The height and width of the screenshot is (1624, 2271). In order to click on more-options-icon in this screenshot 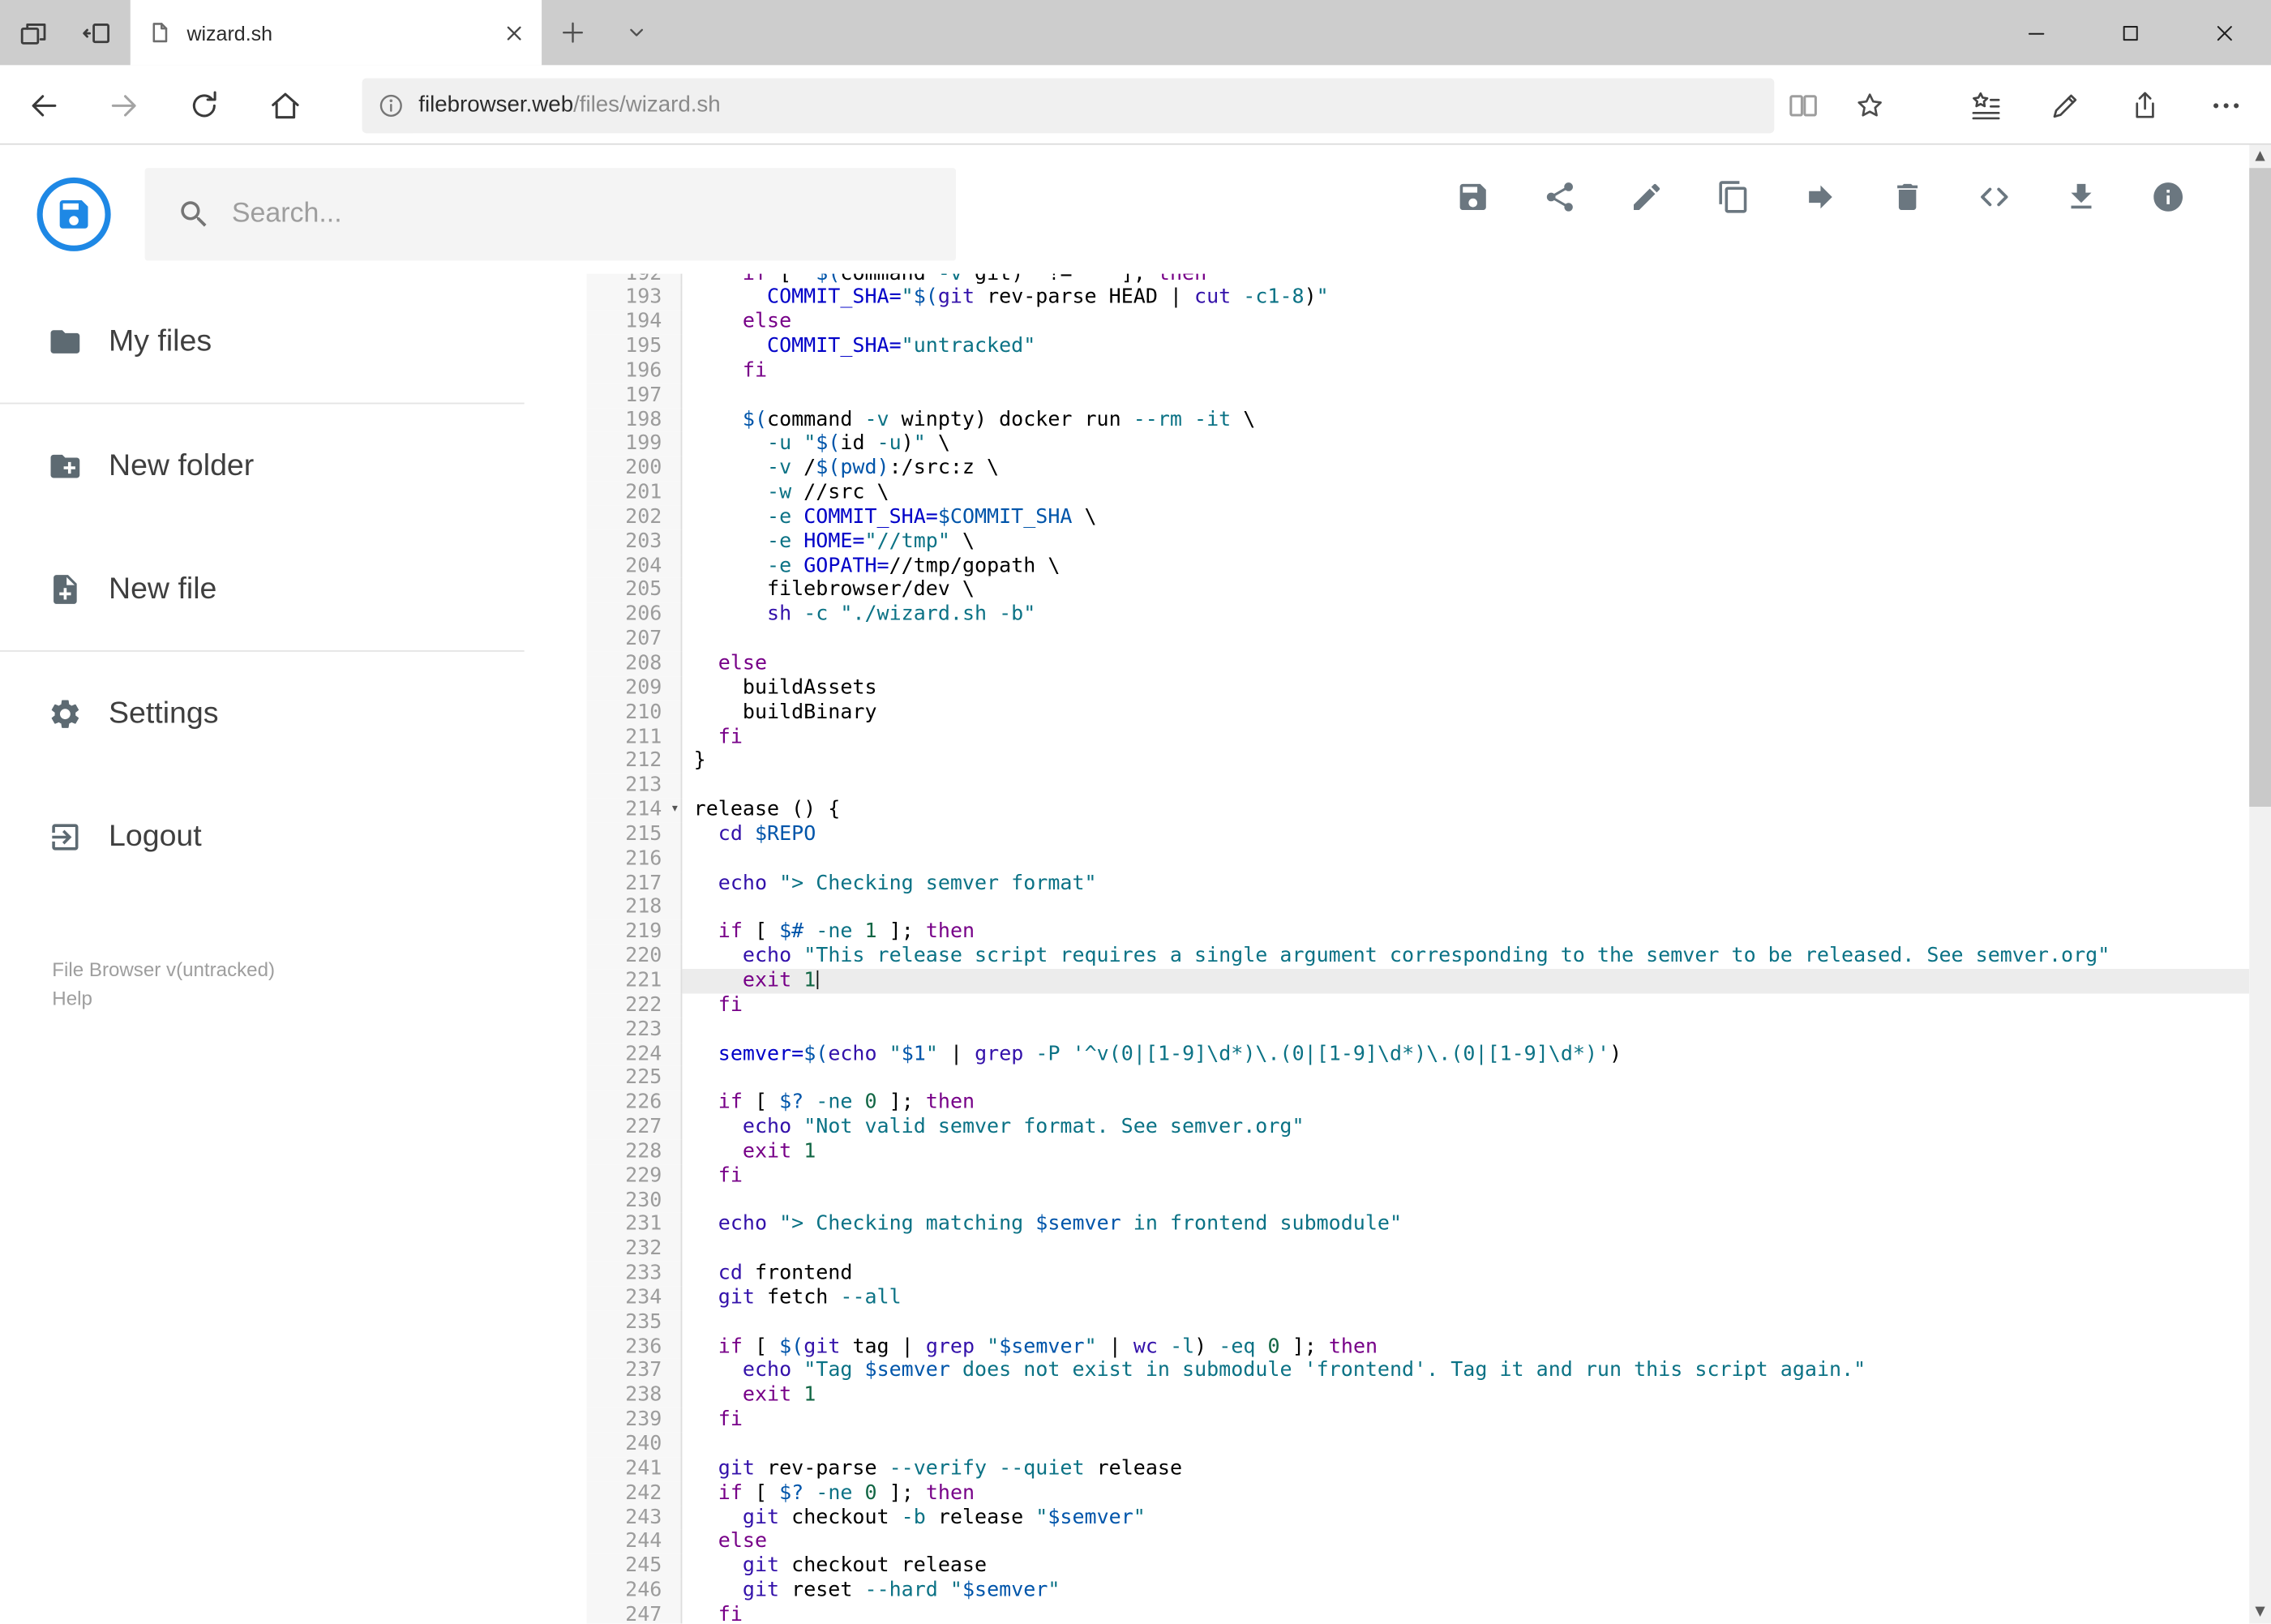, I will do `click(2226, 106)`.